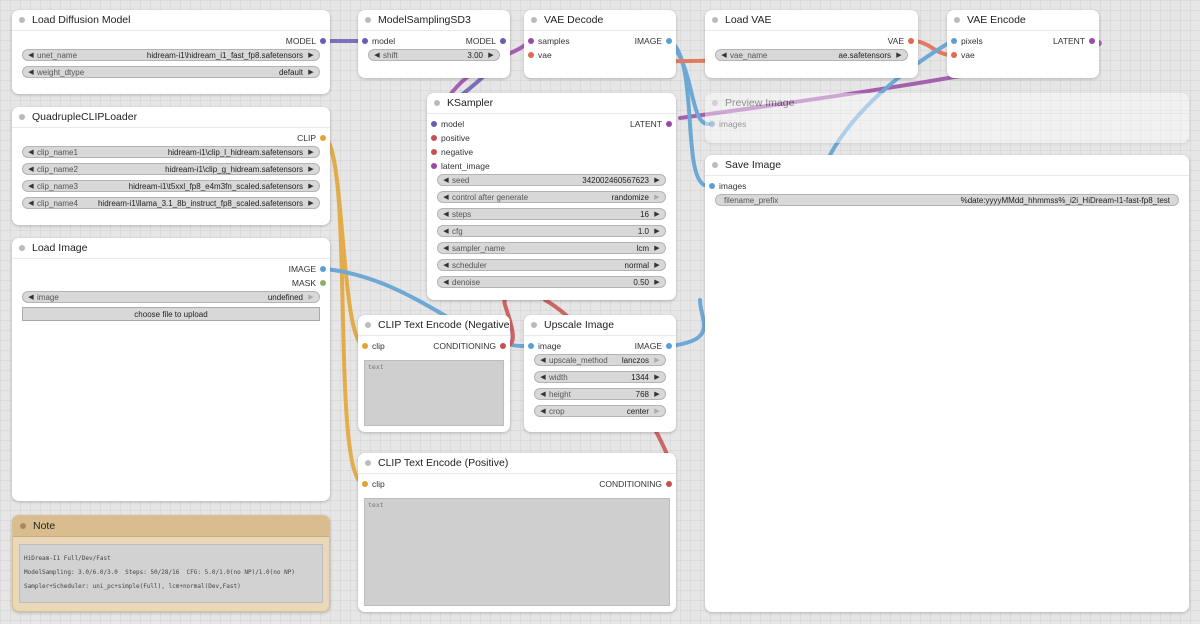  I want to click on width-number: ◀ width 1344 ▶, so click(600, 377).